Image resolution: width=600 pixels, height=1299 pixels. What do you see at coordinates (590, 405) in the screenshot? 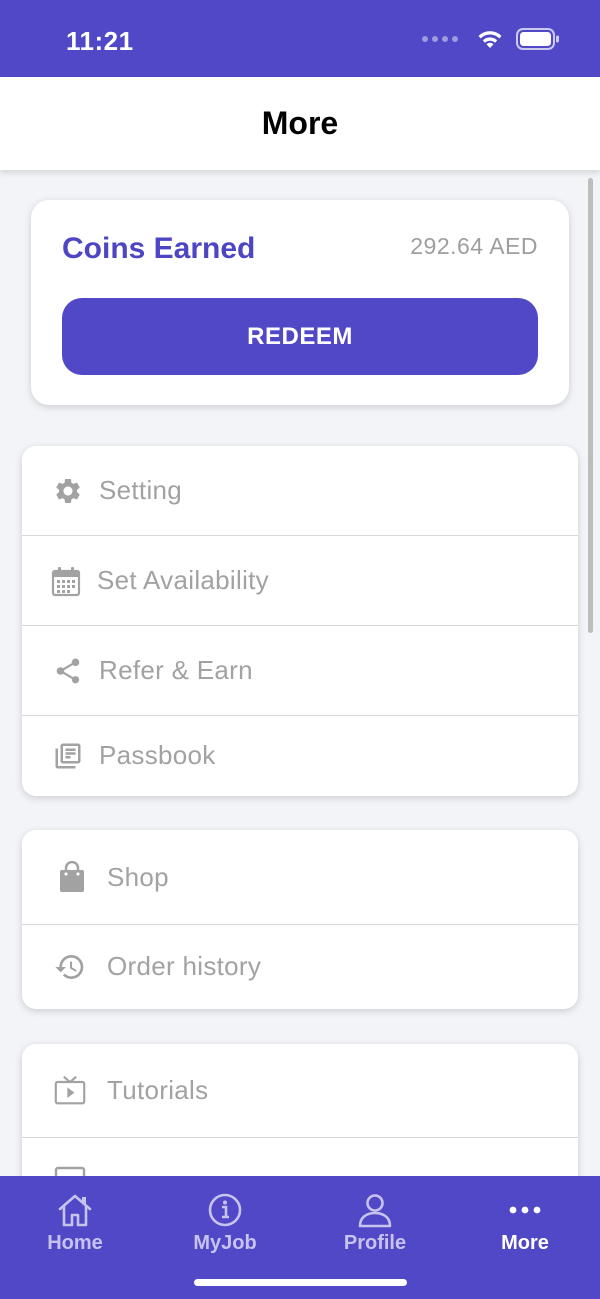
I see `scrollbar` at bounding box center [590, 405].